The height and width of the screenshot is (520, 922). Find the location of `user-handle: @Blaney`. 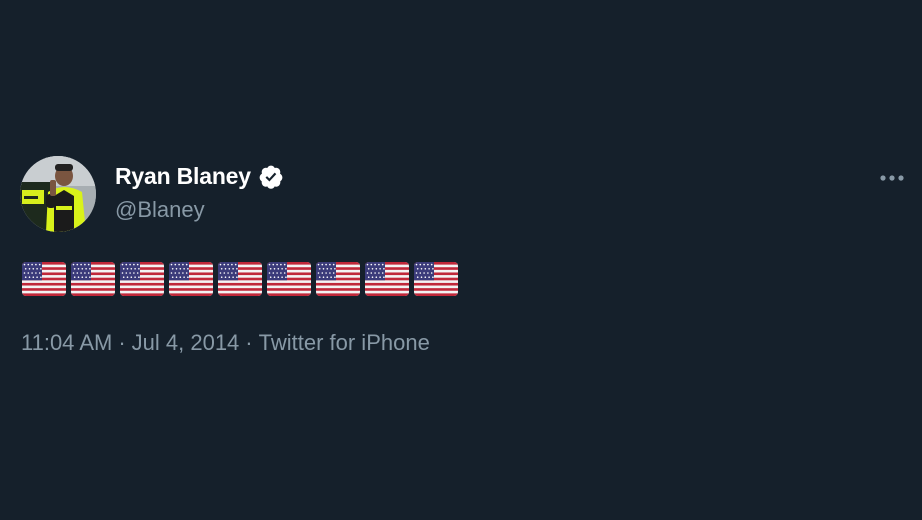

user-handle: @Blaney is located at coordinates (160, 210).